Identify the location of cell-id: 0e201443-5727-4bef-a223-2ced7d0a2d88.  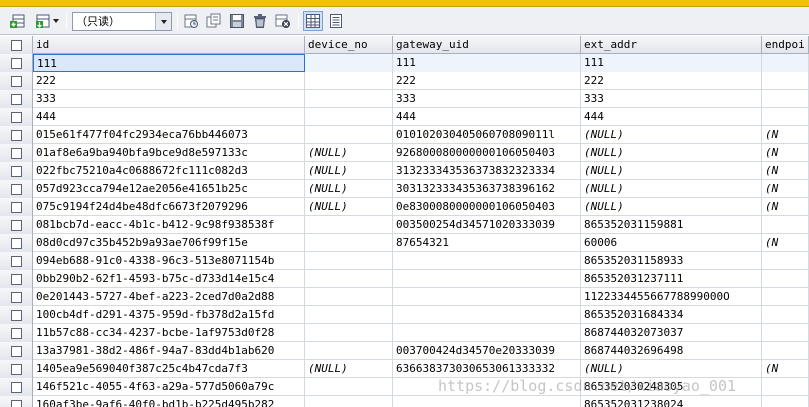
(169, 297).